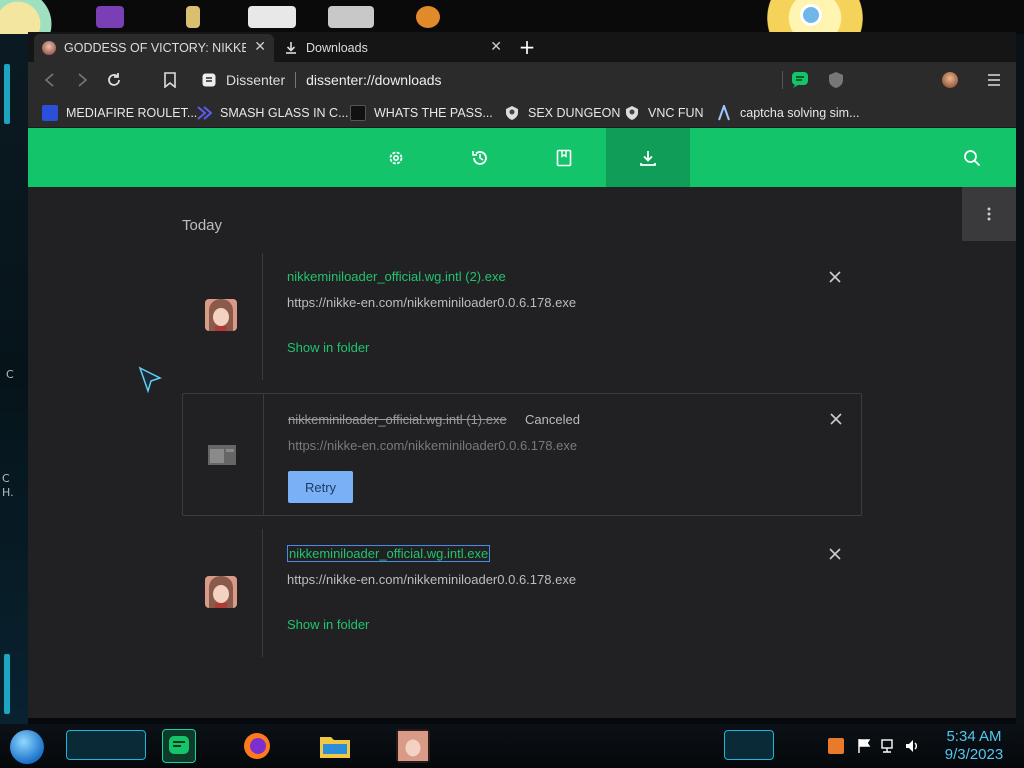 The height and width of the screenshot is (768, 1024). I want to click on gear-icon, so click(396, 157).